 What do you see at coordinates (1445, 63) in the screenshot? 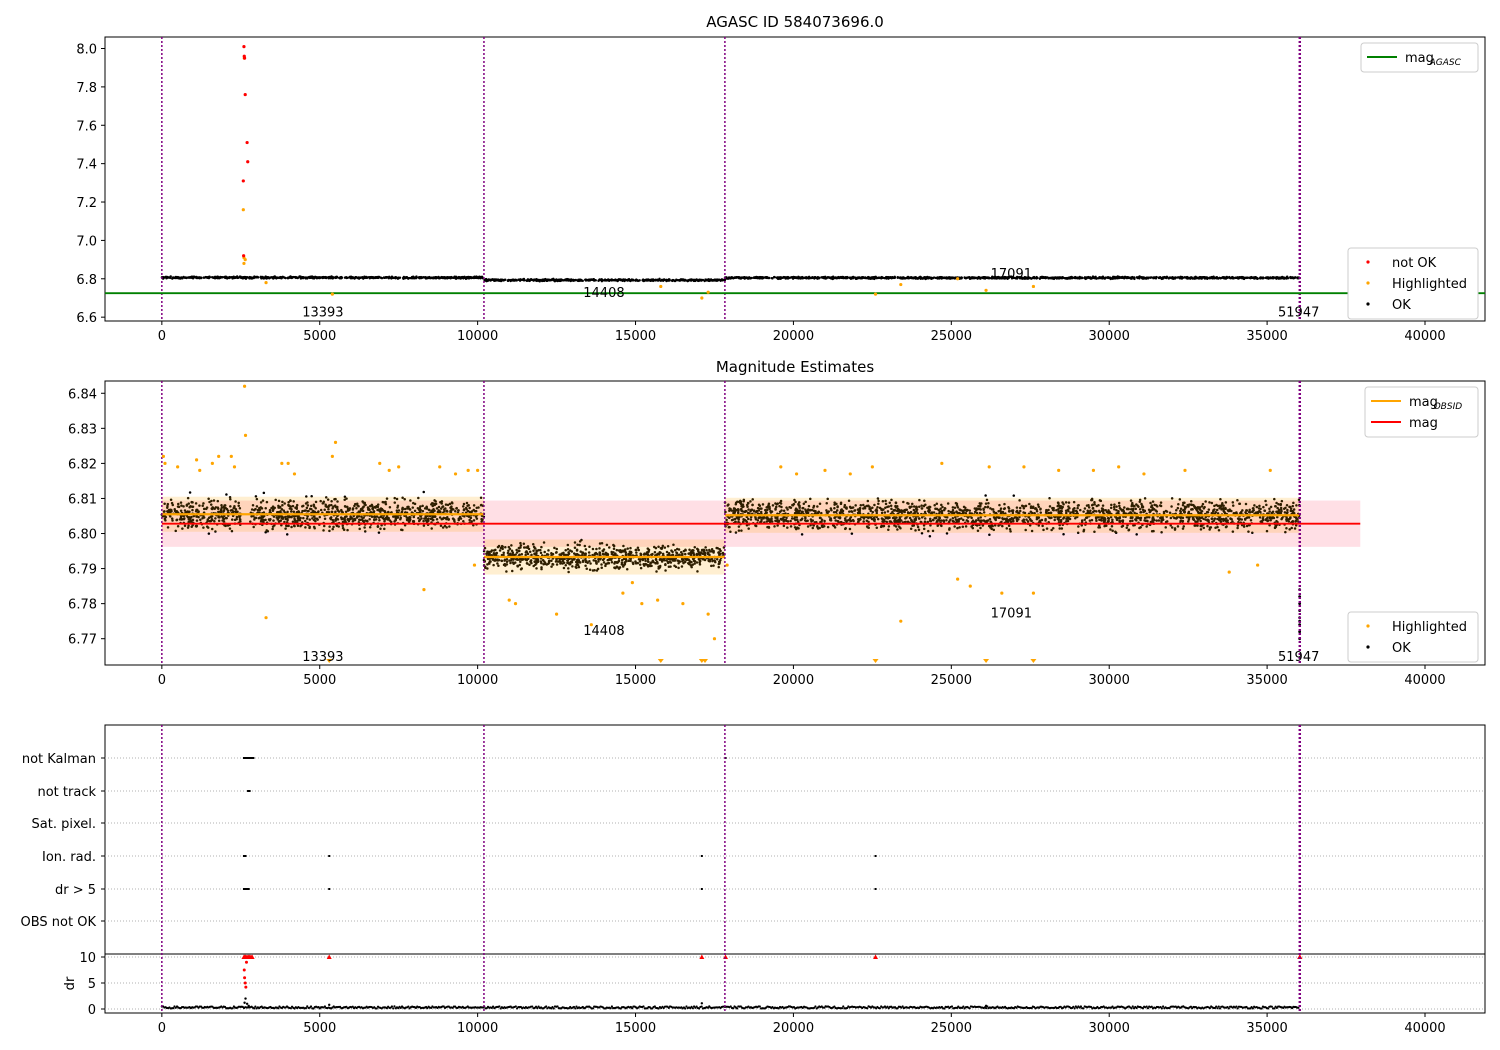
I see `panel-1-legend-upper-label-subscript: AGASC` at bounding box center [1445, 63].